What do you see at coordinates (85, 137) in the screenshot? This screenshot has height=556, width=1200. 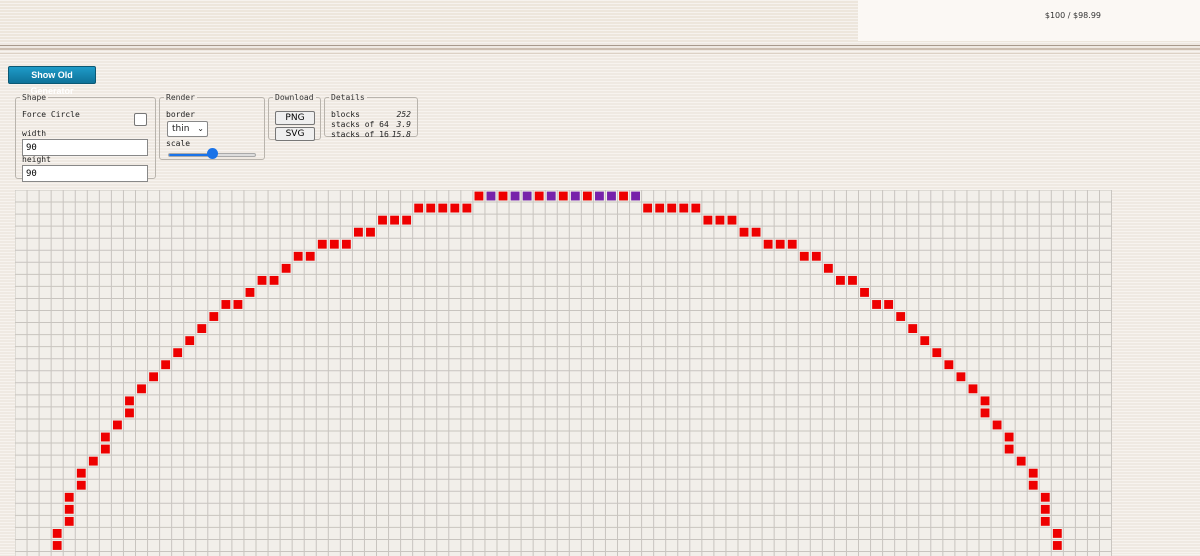 I see `shape-panel: Shape Force Circle width height` at bounding box center [85, 137].